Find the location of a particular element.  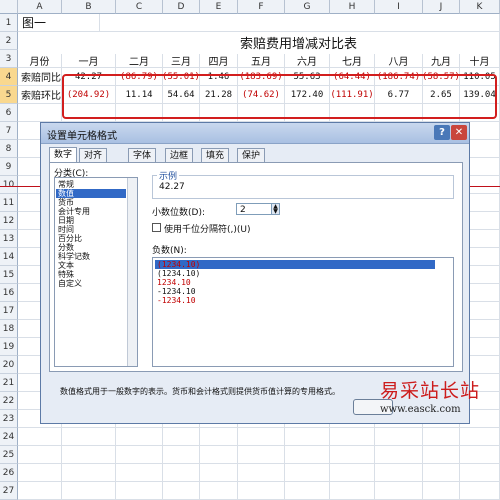

data-cell: 21.28 is located at coordinates (219, 95).